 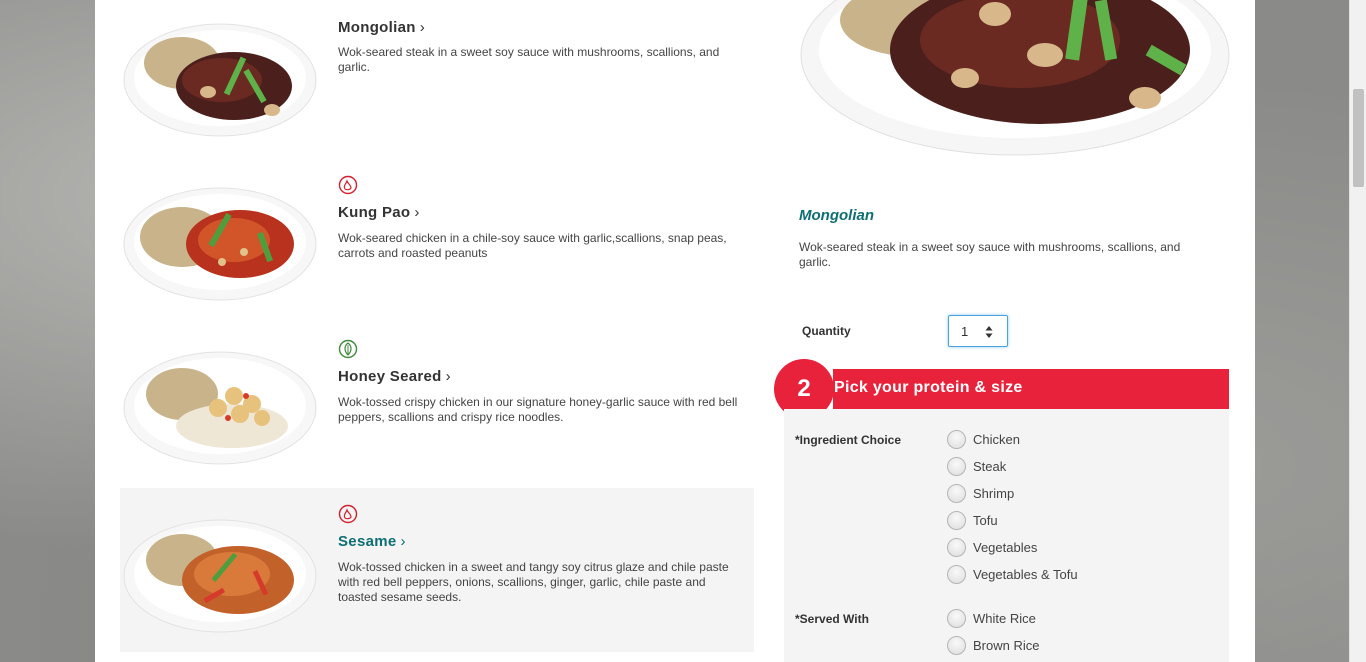 What do you see at coordinates (832, 619) in the screenshot?
I see `served-with-label: *Served With` at bounding box center [832, 619].